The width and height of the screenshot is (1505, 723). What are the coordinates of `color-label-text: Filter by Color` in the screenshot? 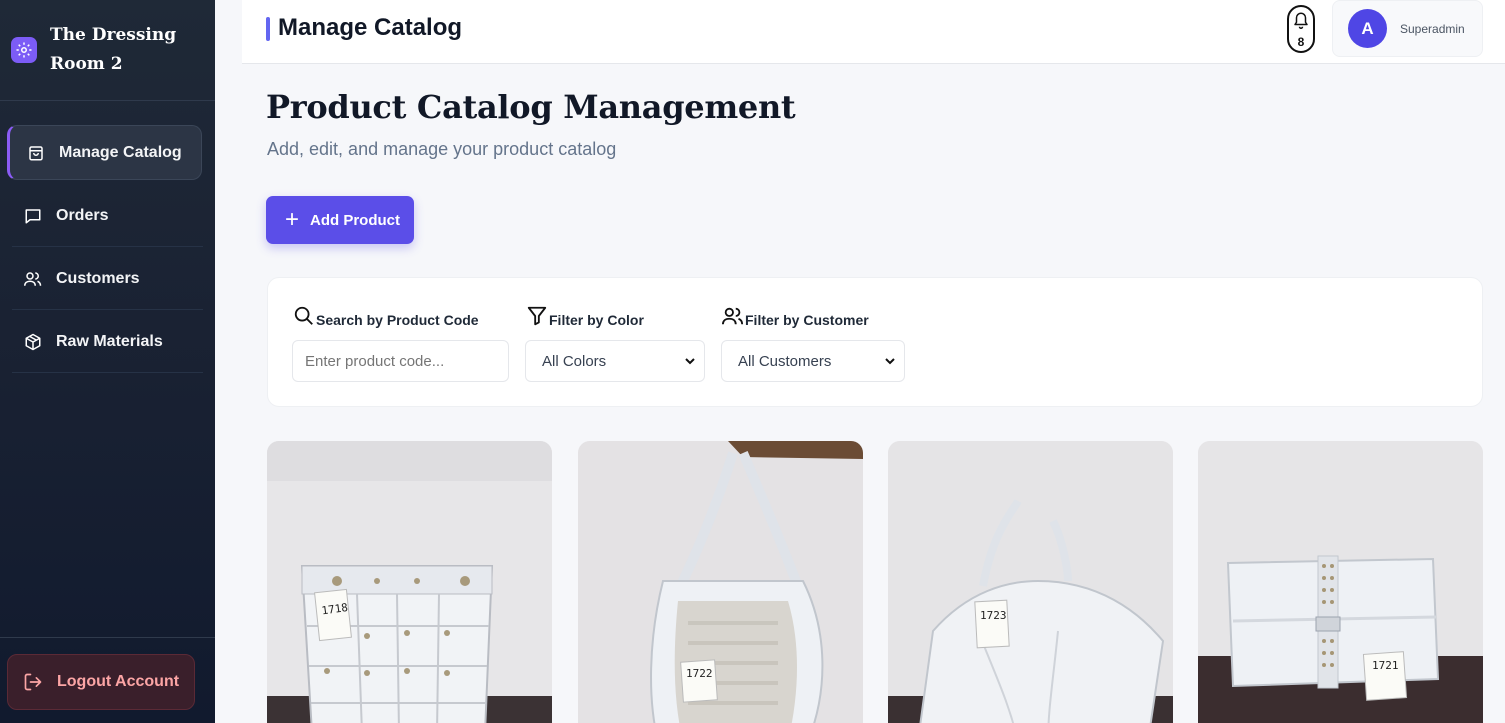 It's located at (596, 320).